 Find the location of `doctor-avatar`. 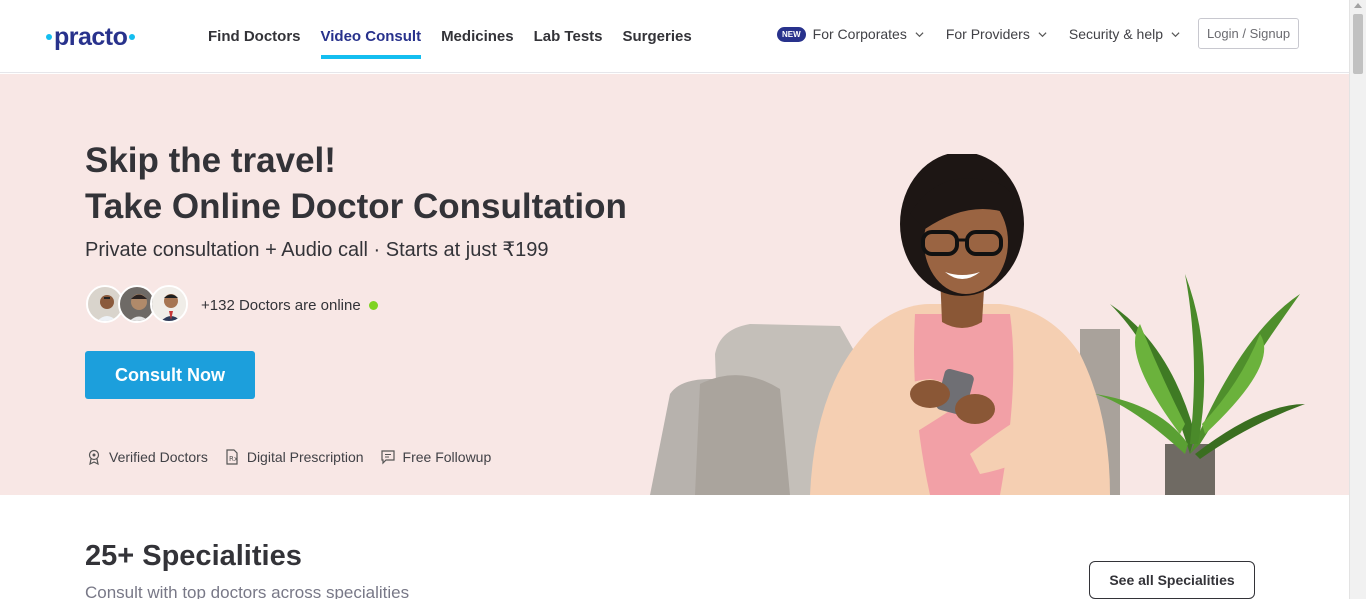

doctor-avatar is located at coordinates (169, 304).